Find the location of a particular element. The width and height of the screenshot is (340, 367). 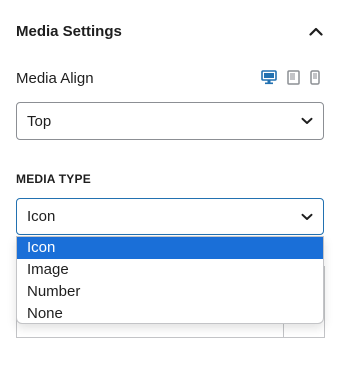

panel-header: Media Settings is located at coordinates (171, 31).